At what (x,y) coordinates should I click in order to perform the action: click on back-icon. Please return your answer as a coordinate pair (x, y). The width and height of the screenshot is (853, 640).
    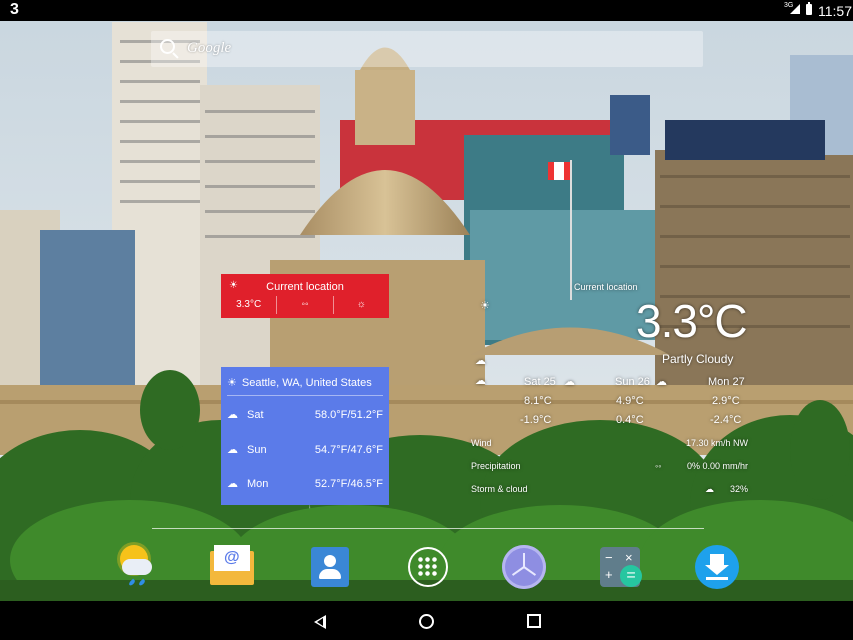
    Looking at the image, I should click on (320, 622).